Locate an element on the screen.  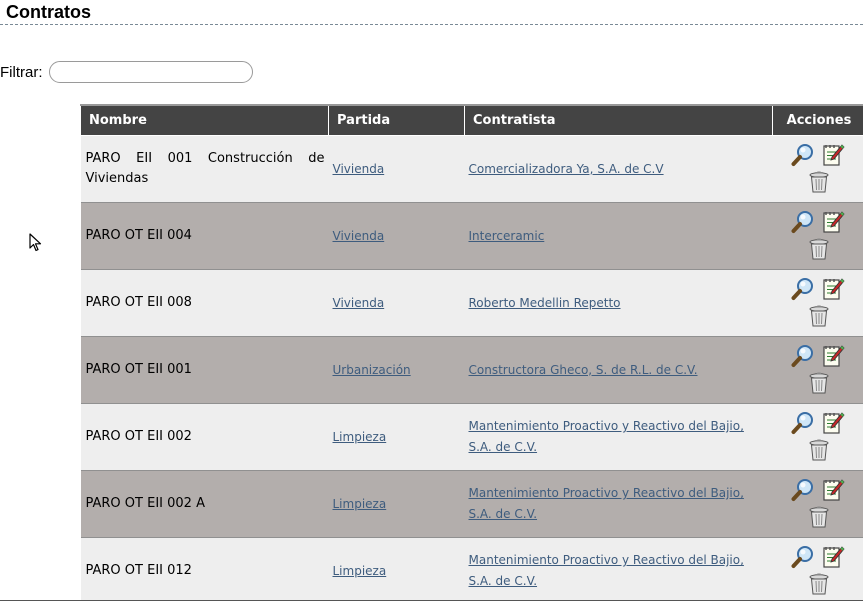
filter-input is located at coordinates (151, 72).